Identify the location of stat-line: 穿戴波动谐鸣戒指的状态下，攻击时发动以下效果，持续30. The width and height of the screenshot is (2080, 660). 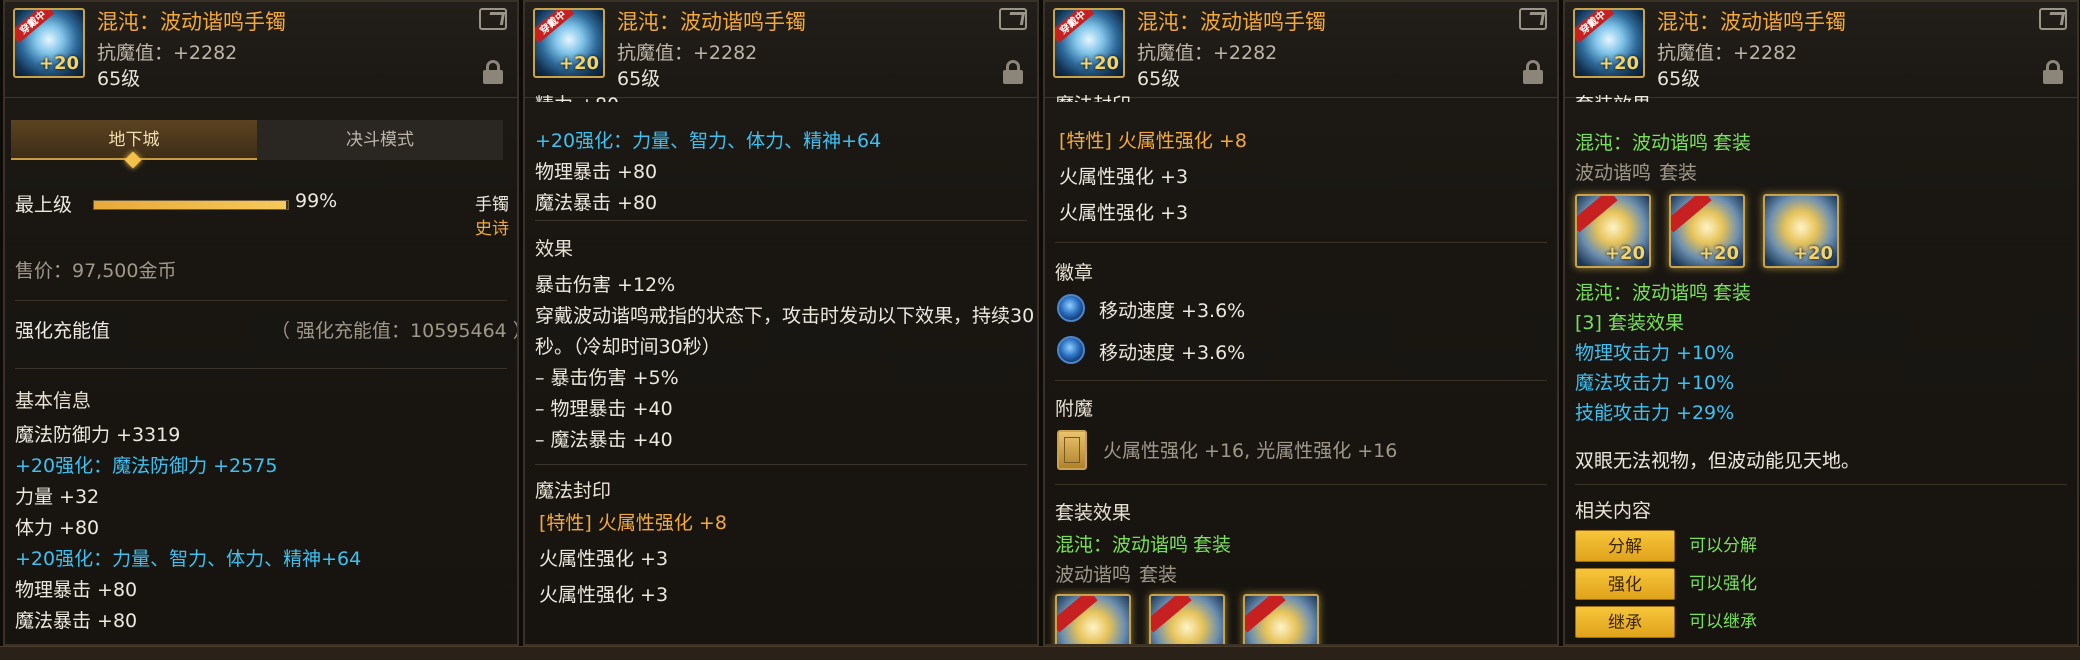
(785, 316).